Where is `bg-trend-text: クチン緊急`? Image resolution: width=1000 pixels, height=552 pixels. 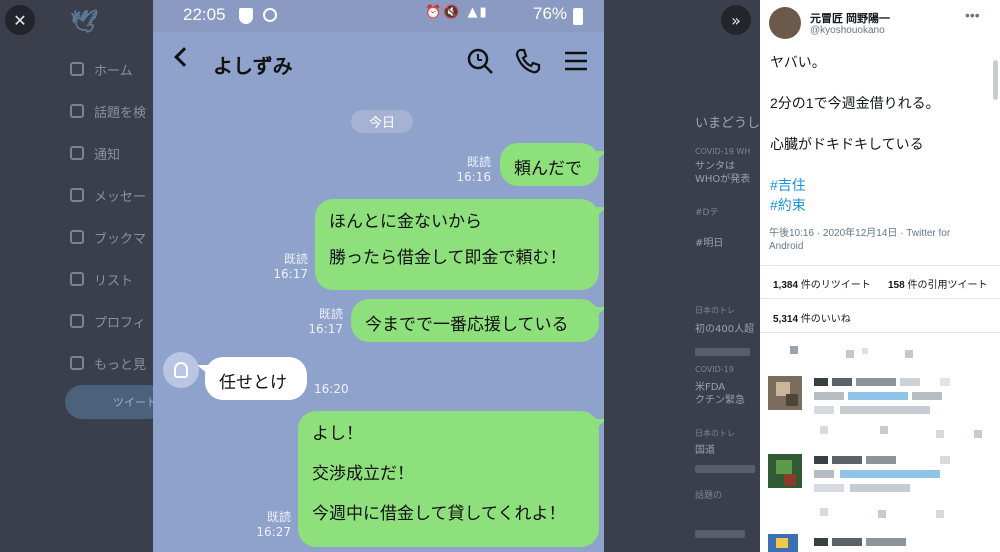
bg-trend-text: クチン緊急 is located at coordinates (720, 400).